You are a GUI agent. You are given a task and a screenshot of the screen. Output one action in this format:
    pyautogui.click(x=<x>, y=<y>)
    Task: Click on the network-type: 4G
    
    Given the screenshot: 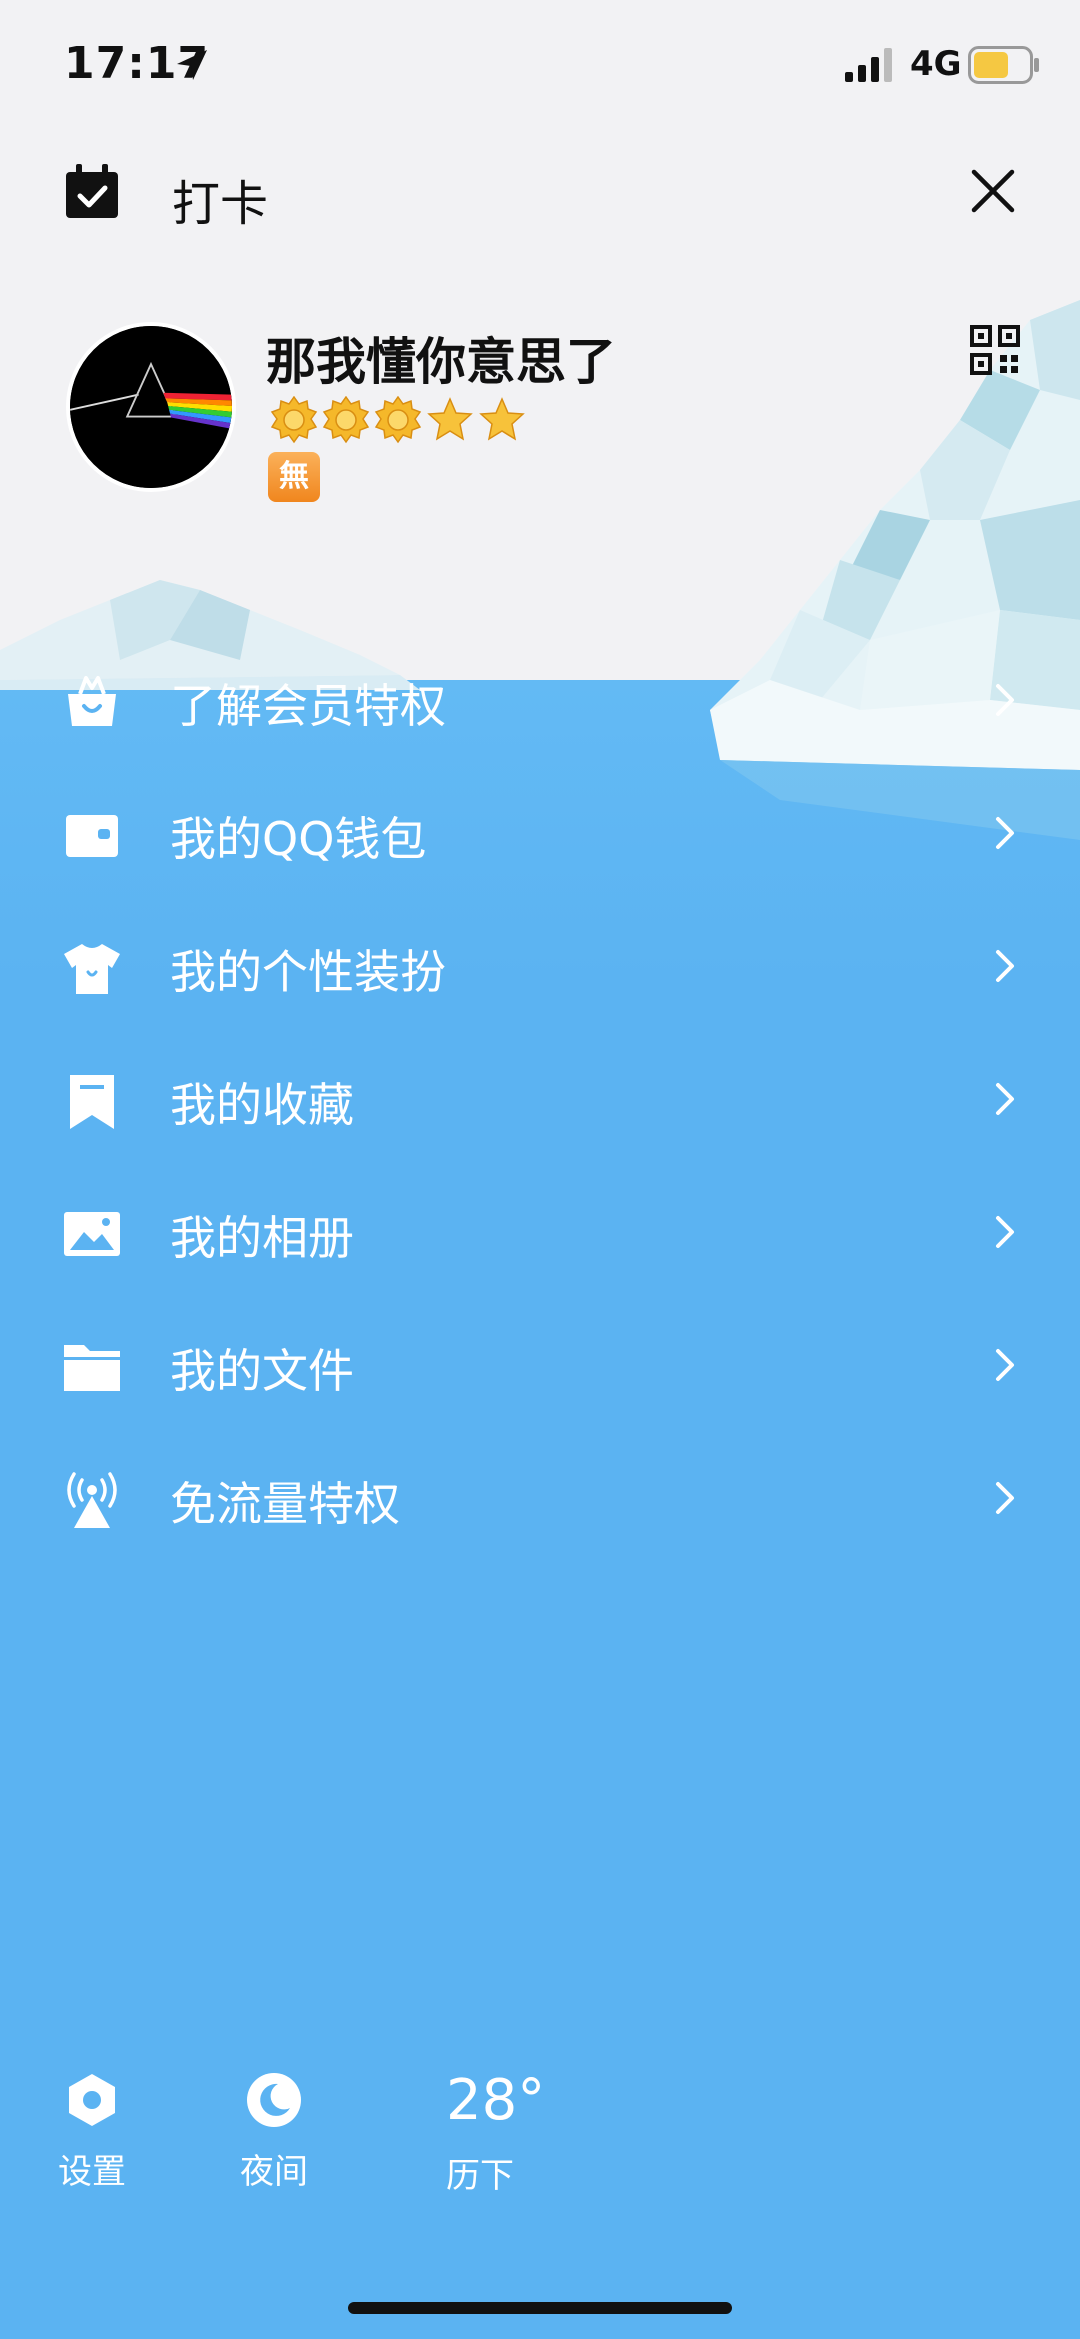 What is the action you would take?
    pyautogui.click(x=936, y=64)
    